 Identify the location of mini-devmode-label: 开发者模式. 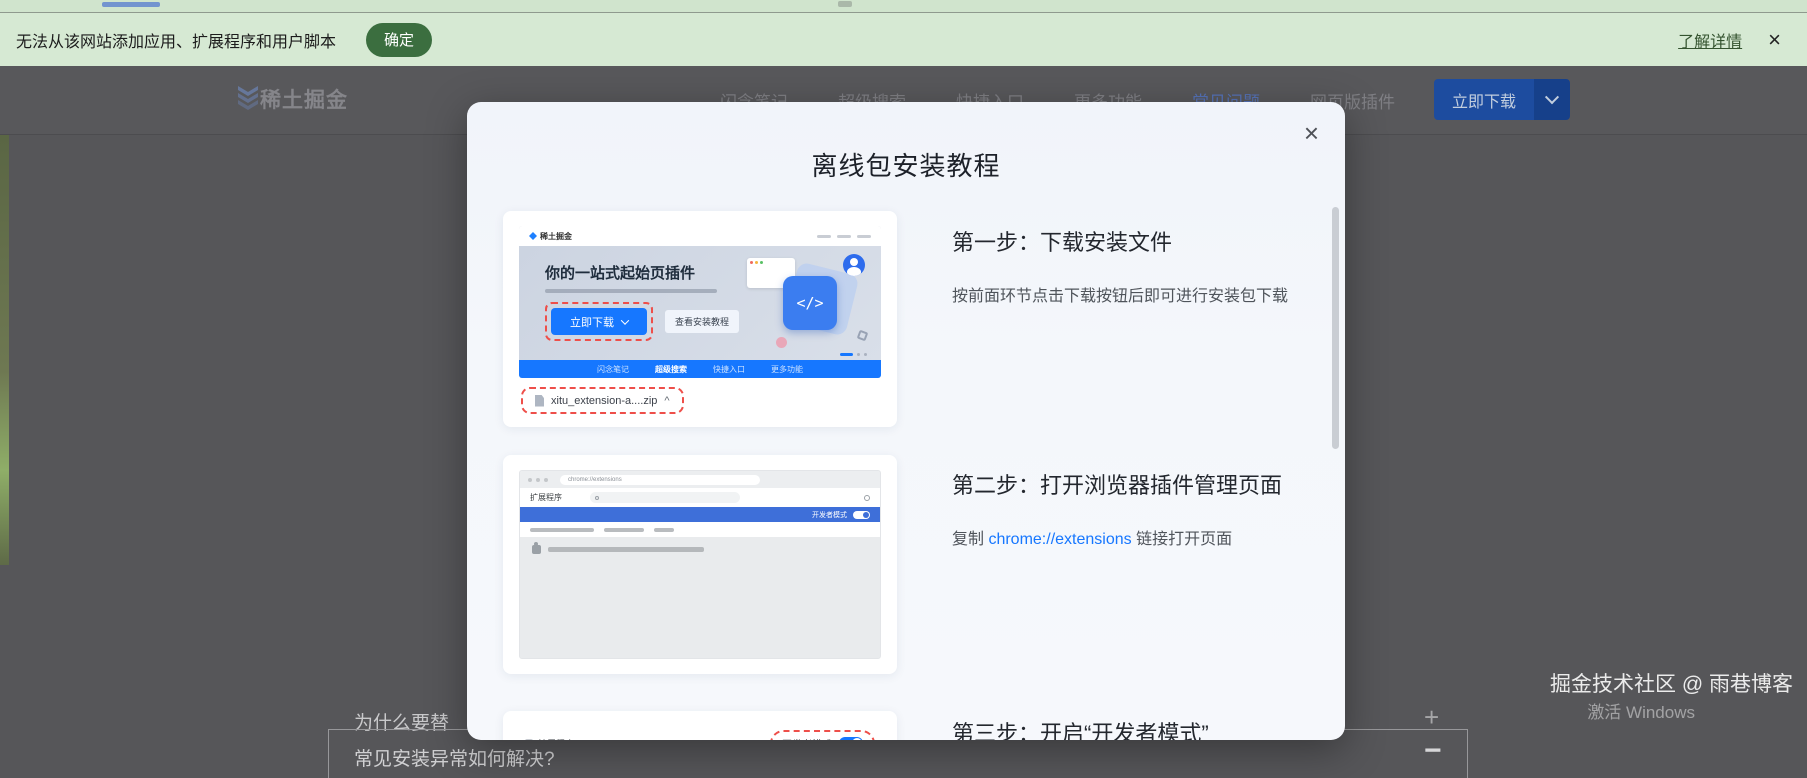
(829, 515).